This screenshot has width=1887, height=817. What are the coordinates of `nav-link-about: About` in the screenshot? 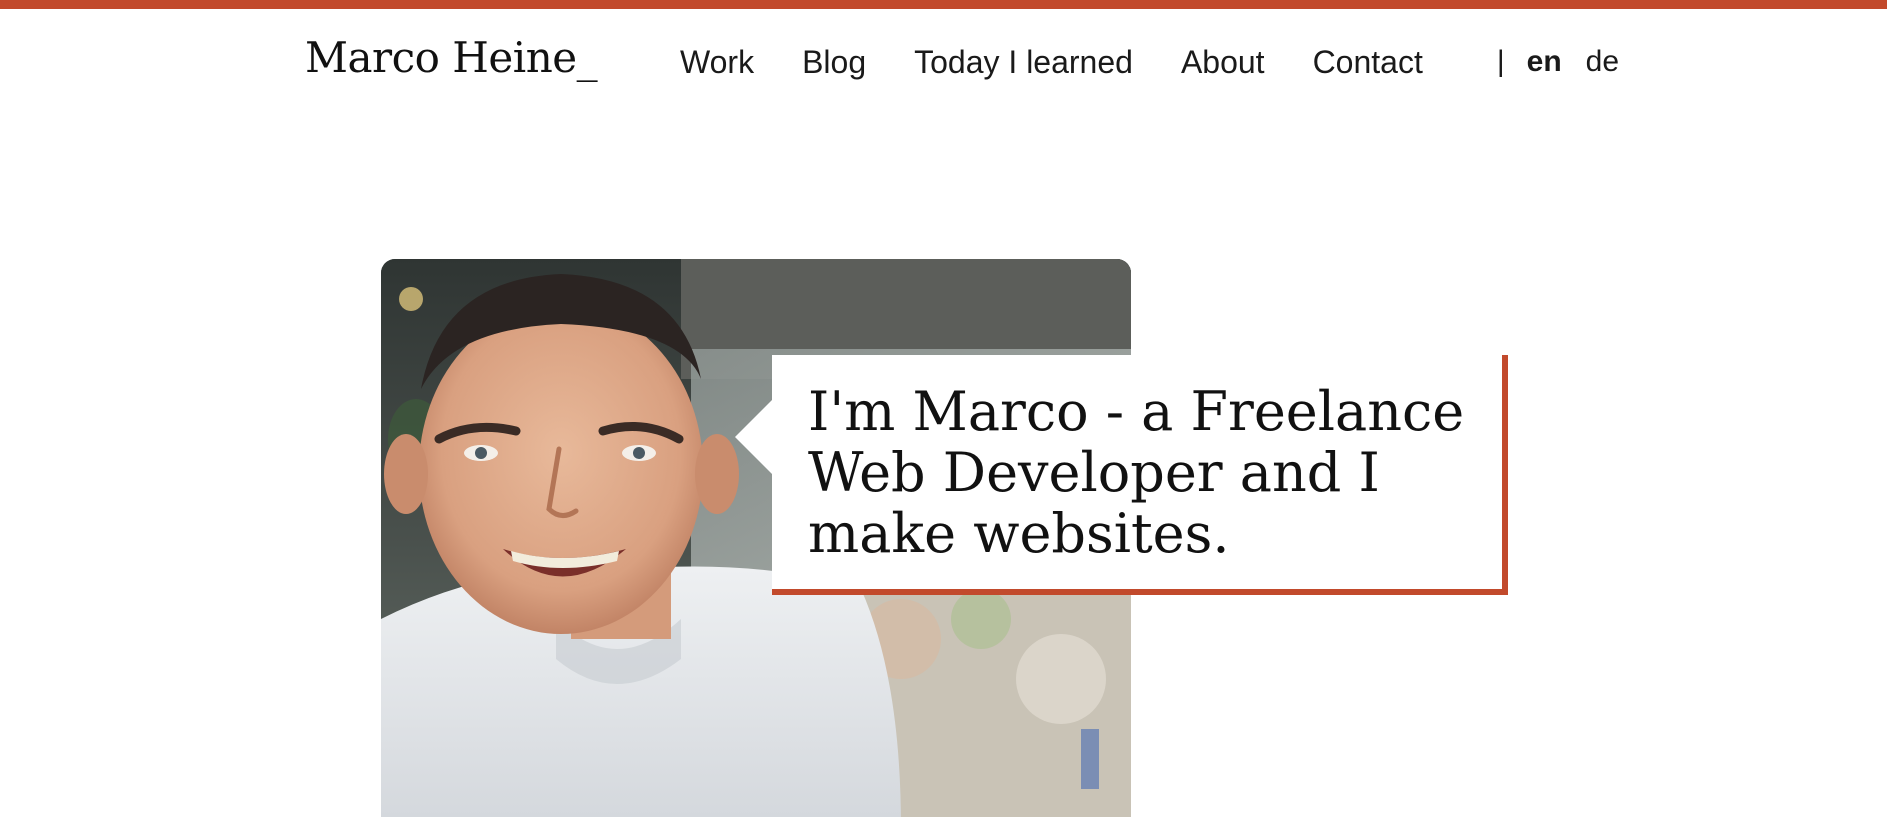 It's located at (1223, 62).